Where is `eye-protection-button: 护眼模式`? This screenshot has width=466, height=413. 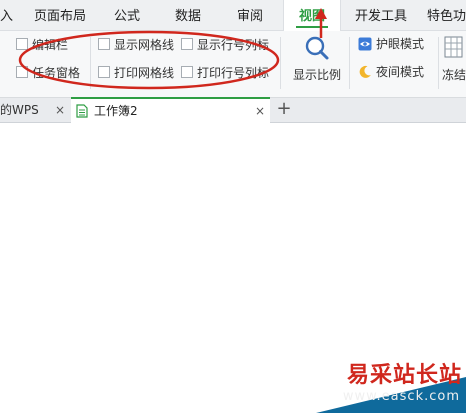 eye-protection-button: 护眼模式 is located at coordinates (391, 44).